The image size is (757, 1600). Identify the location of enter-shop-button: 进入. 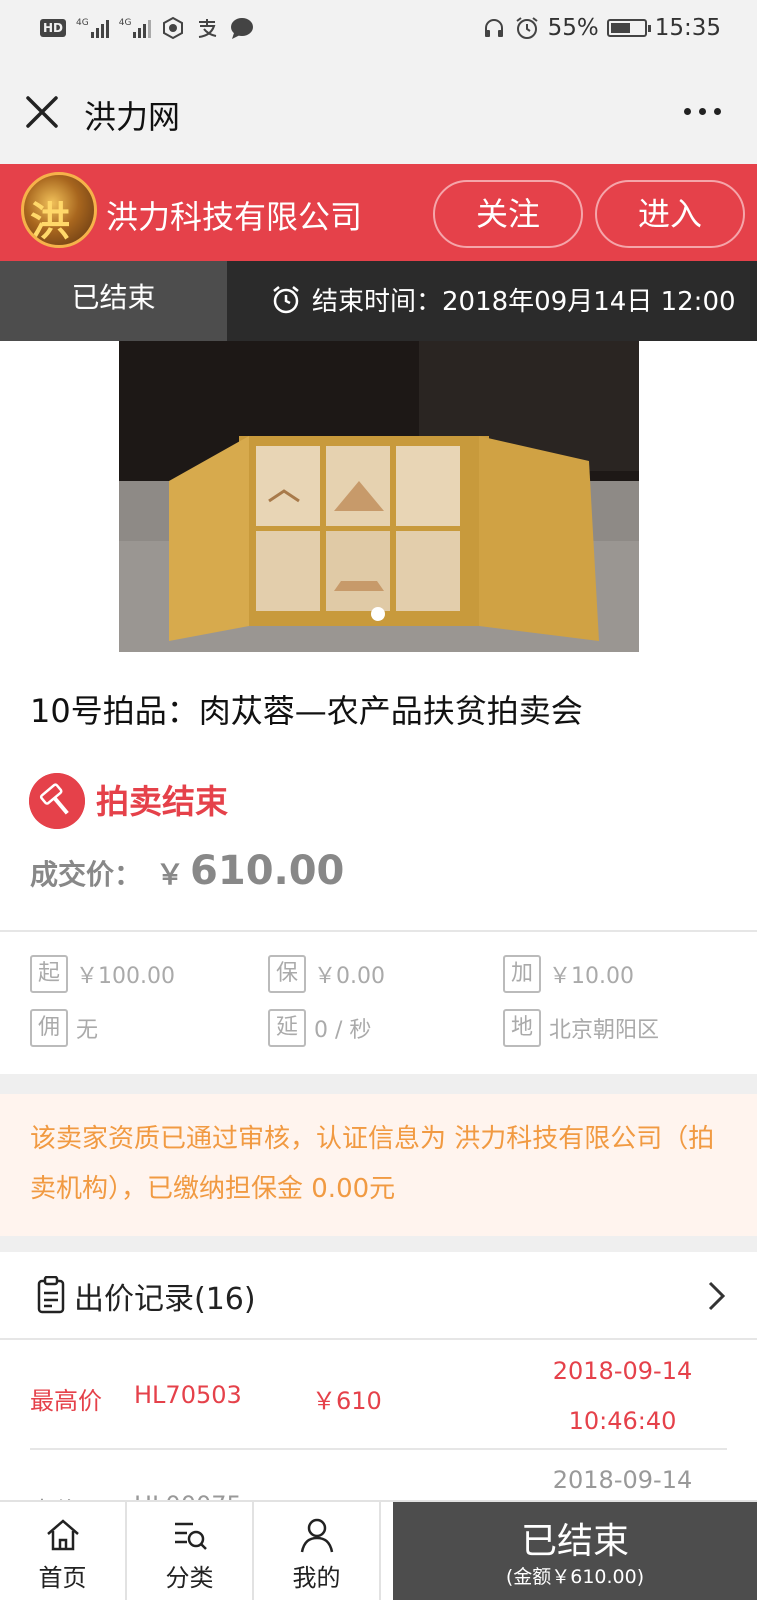
(670, 214).